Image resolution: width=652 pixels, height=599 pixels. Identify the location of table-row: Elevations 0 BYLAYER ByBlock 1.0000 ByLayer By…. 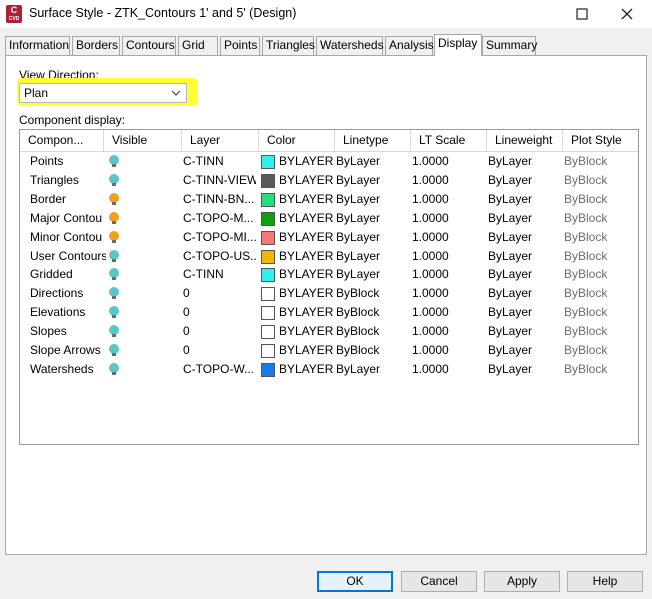
(329, 312).